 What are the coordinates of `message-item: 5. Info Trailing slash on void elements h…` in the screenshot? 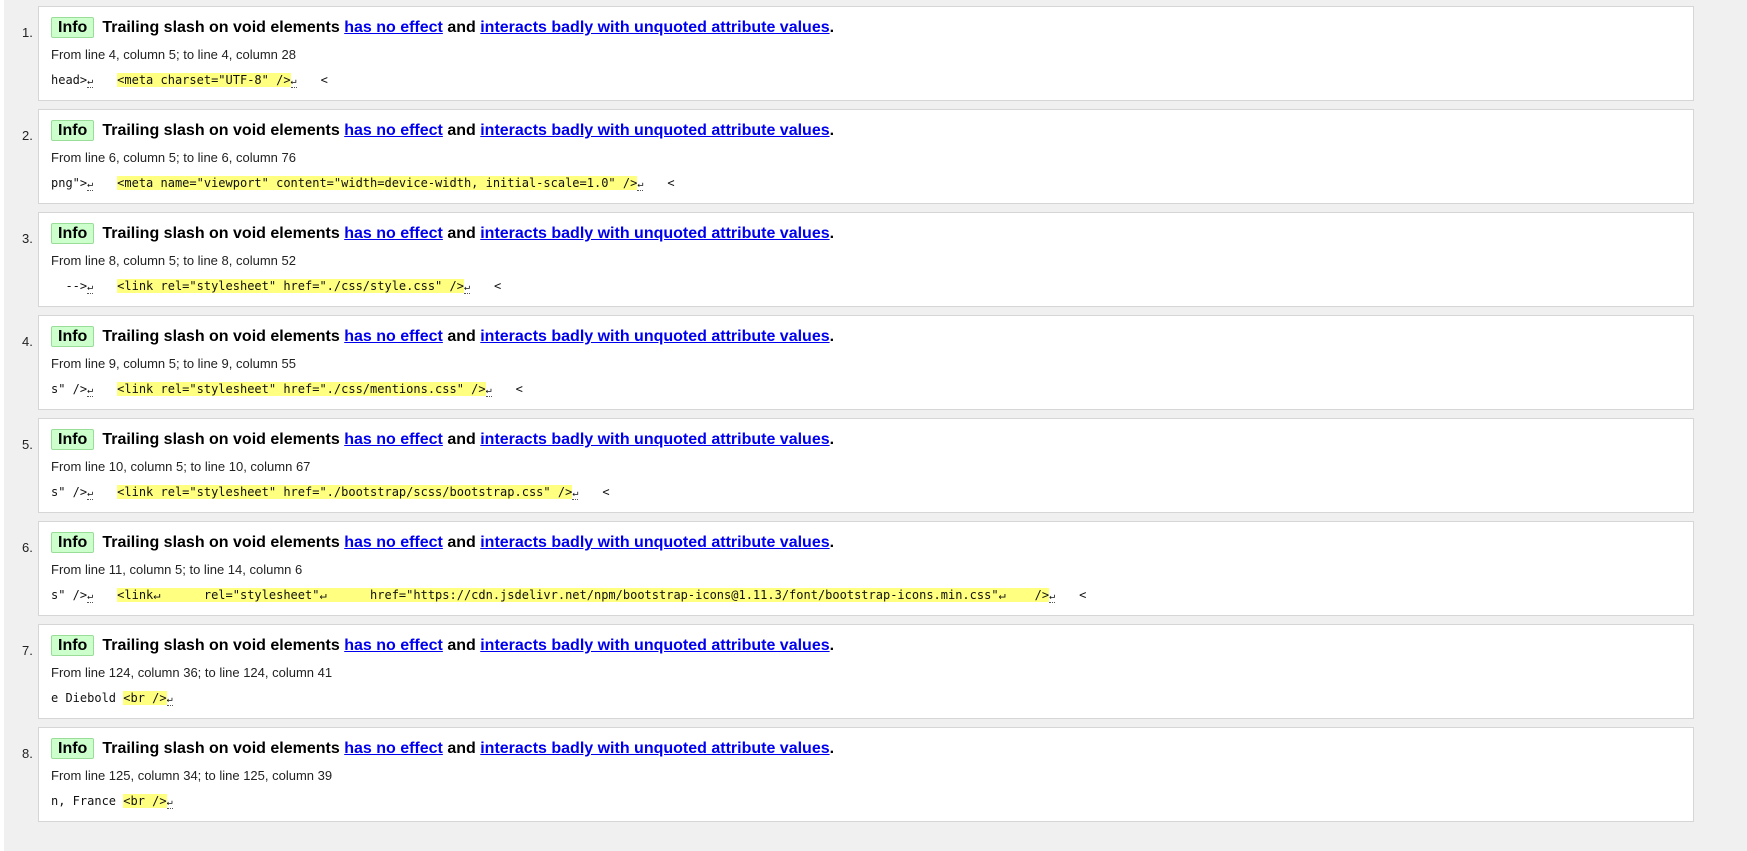 It's located at (875, 466).